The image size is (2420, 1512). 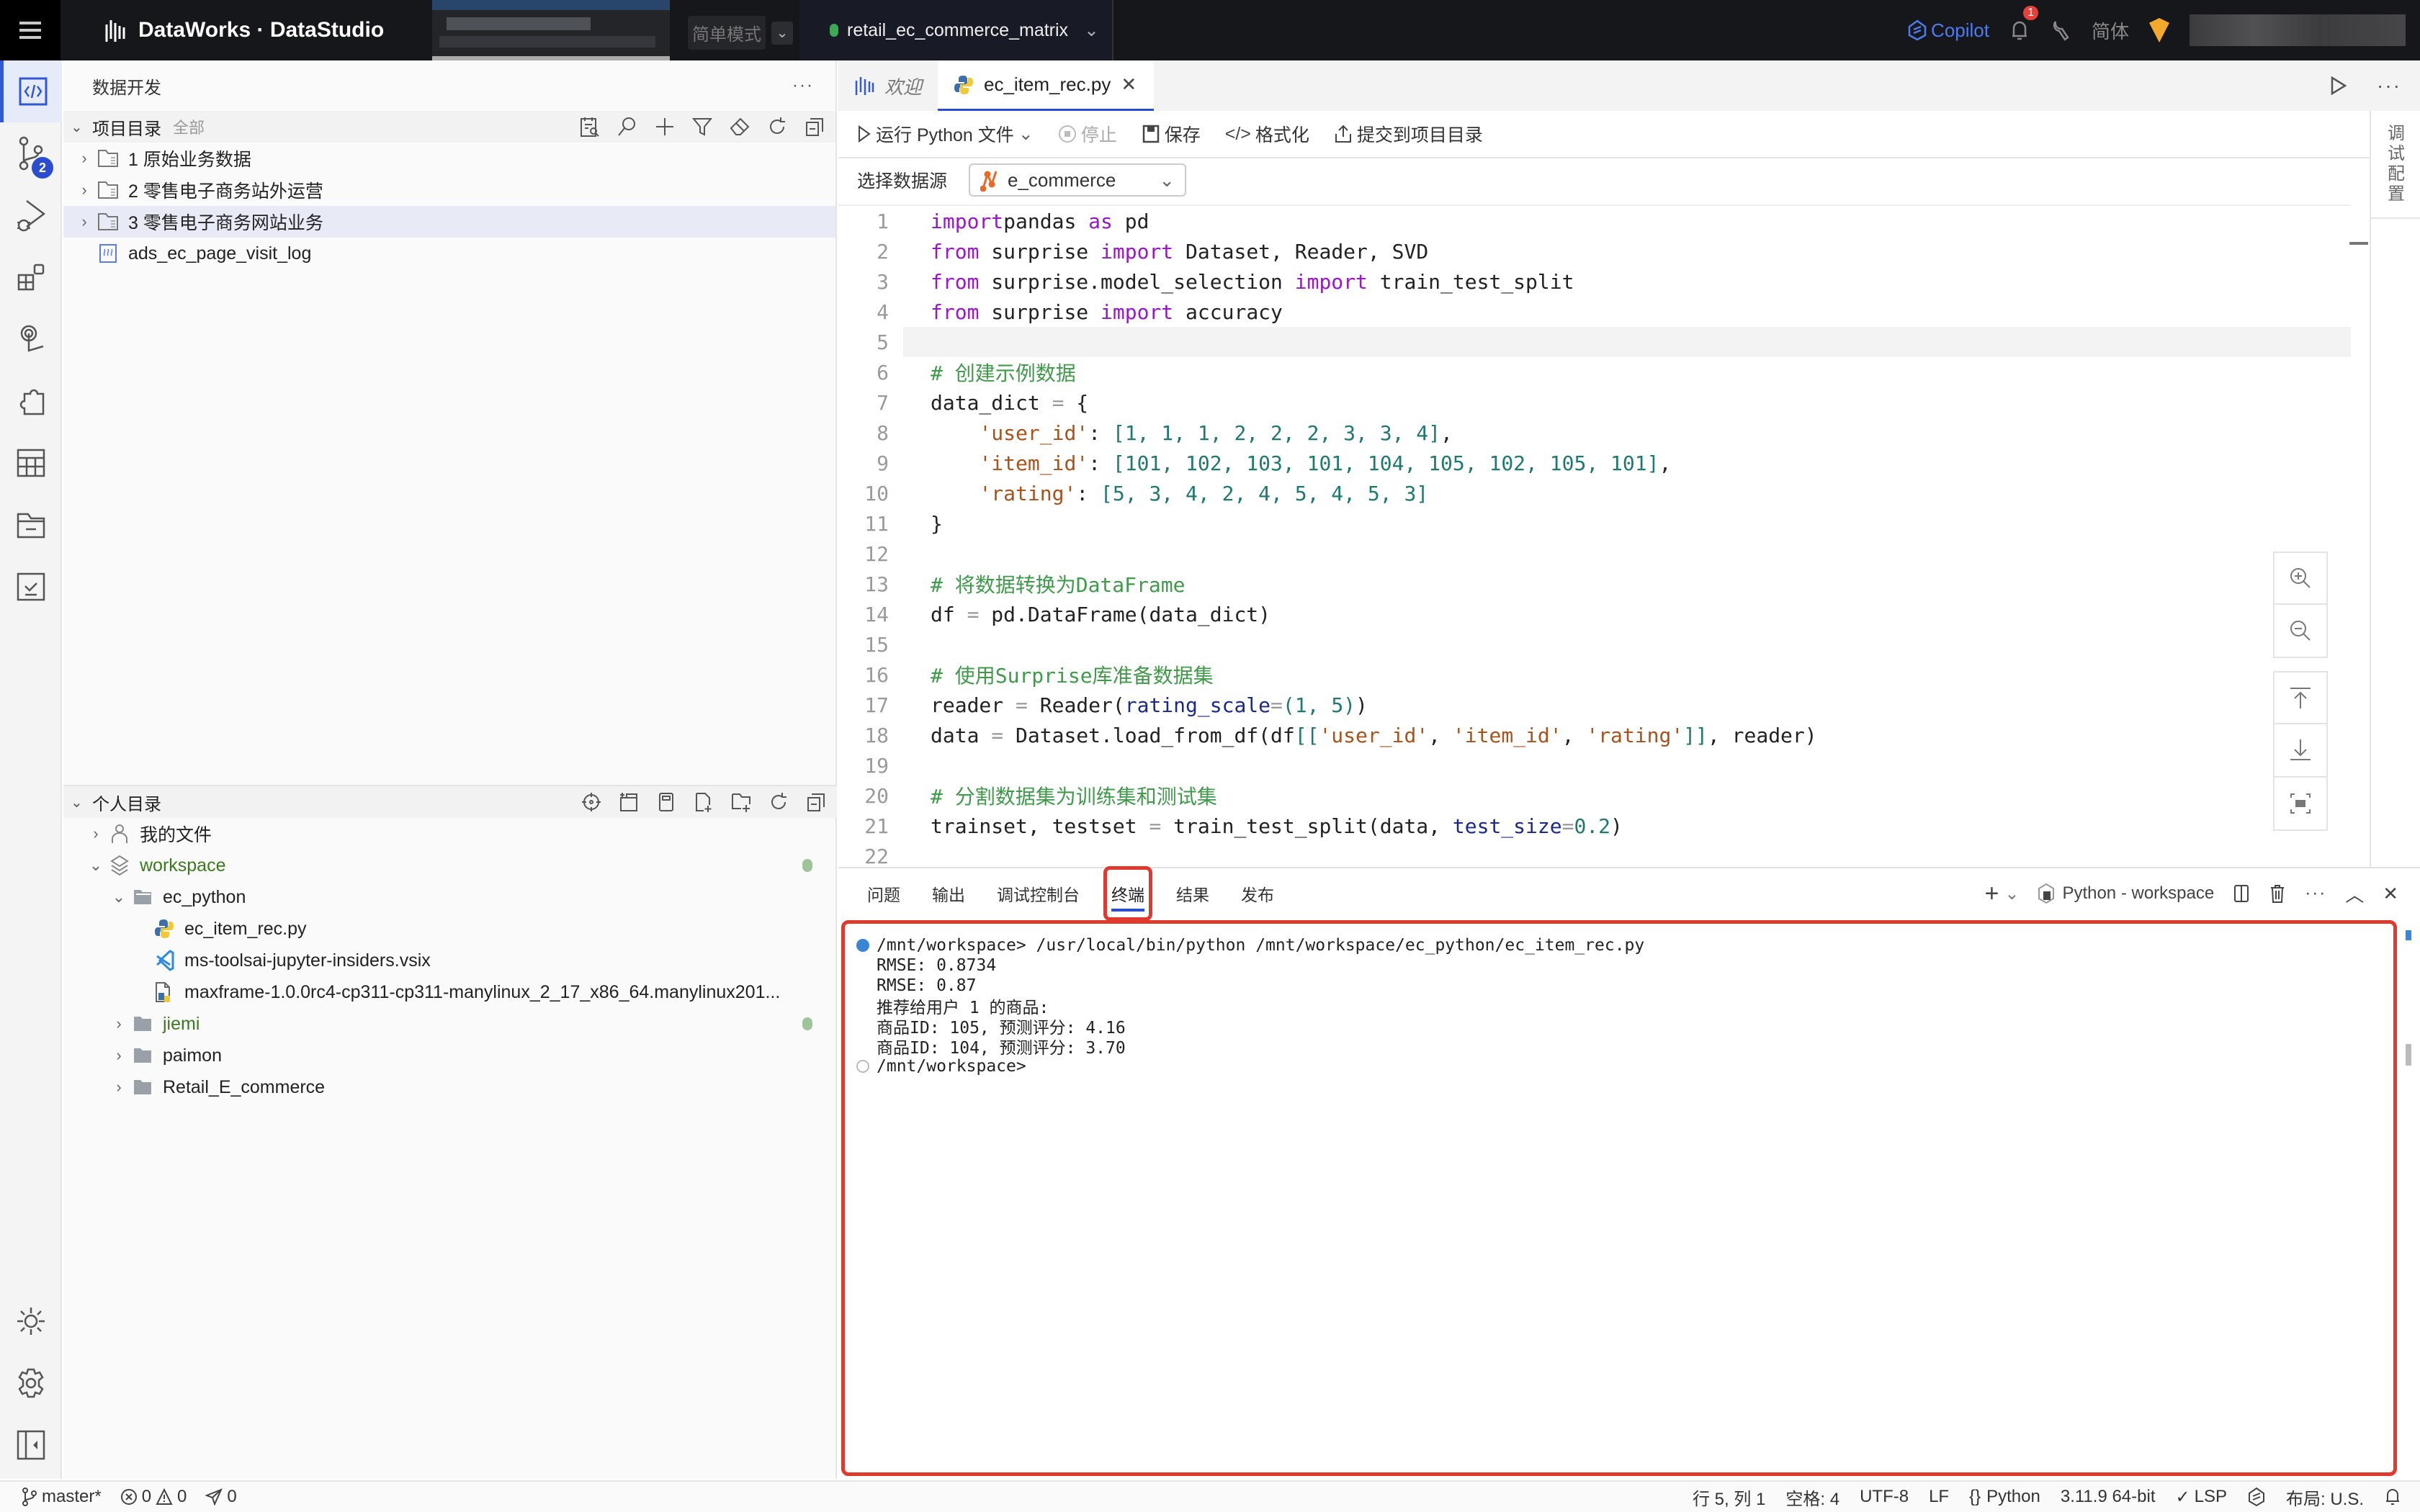 What do you see at coordinates (1594, 493) in the screenshot?
I see `code-line: 10 'rating': [5, 3, 4, 2, 4, 5, 4, 5, 3]` at bounding box center [1594, 493].